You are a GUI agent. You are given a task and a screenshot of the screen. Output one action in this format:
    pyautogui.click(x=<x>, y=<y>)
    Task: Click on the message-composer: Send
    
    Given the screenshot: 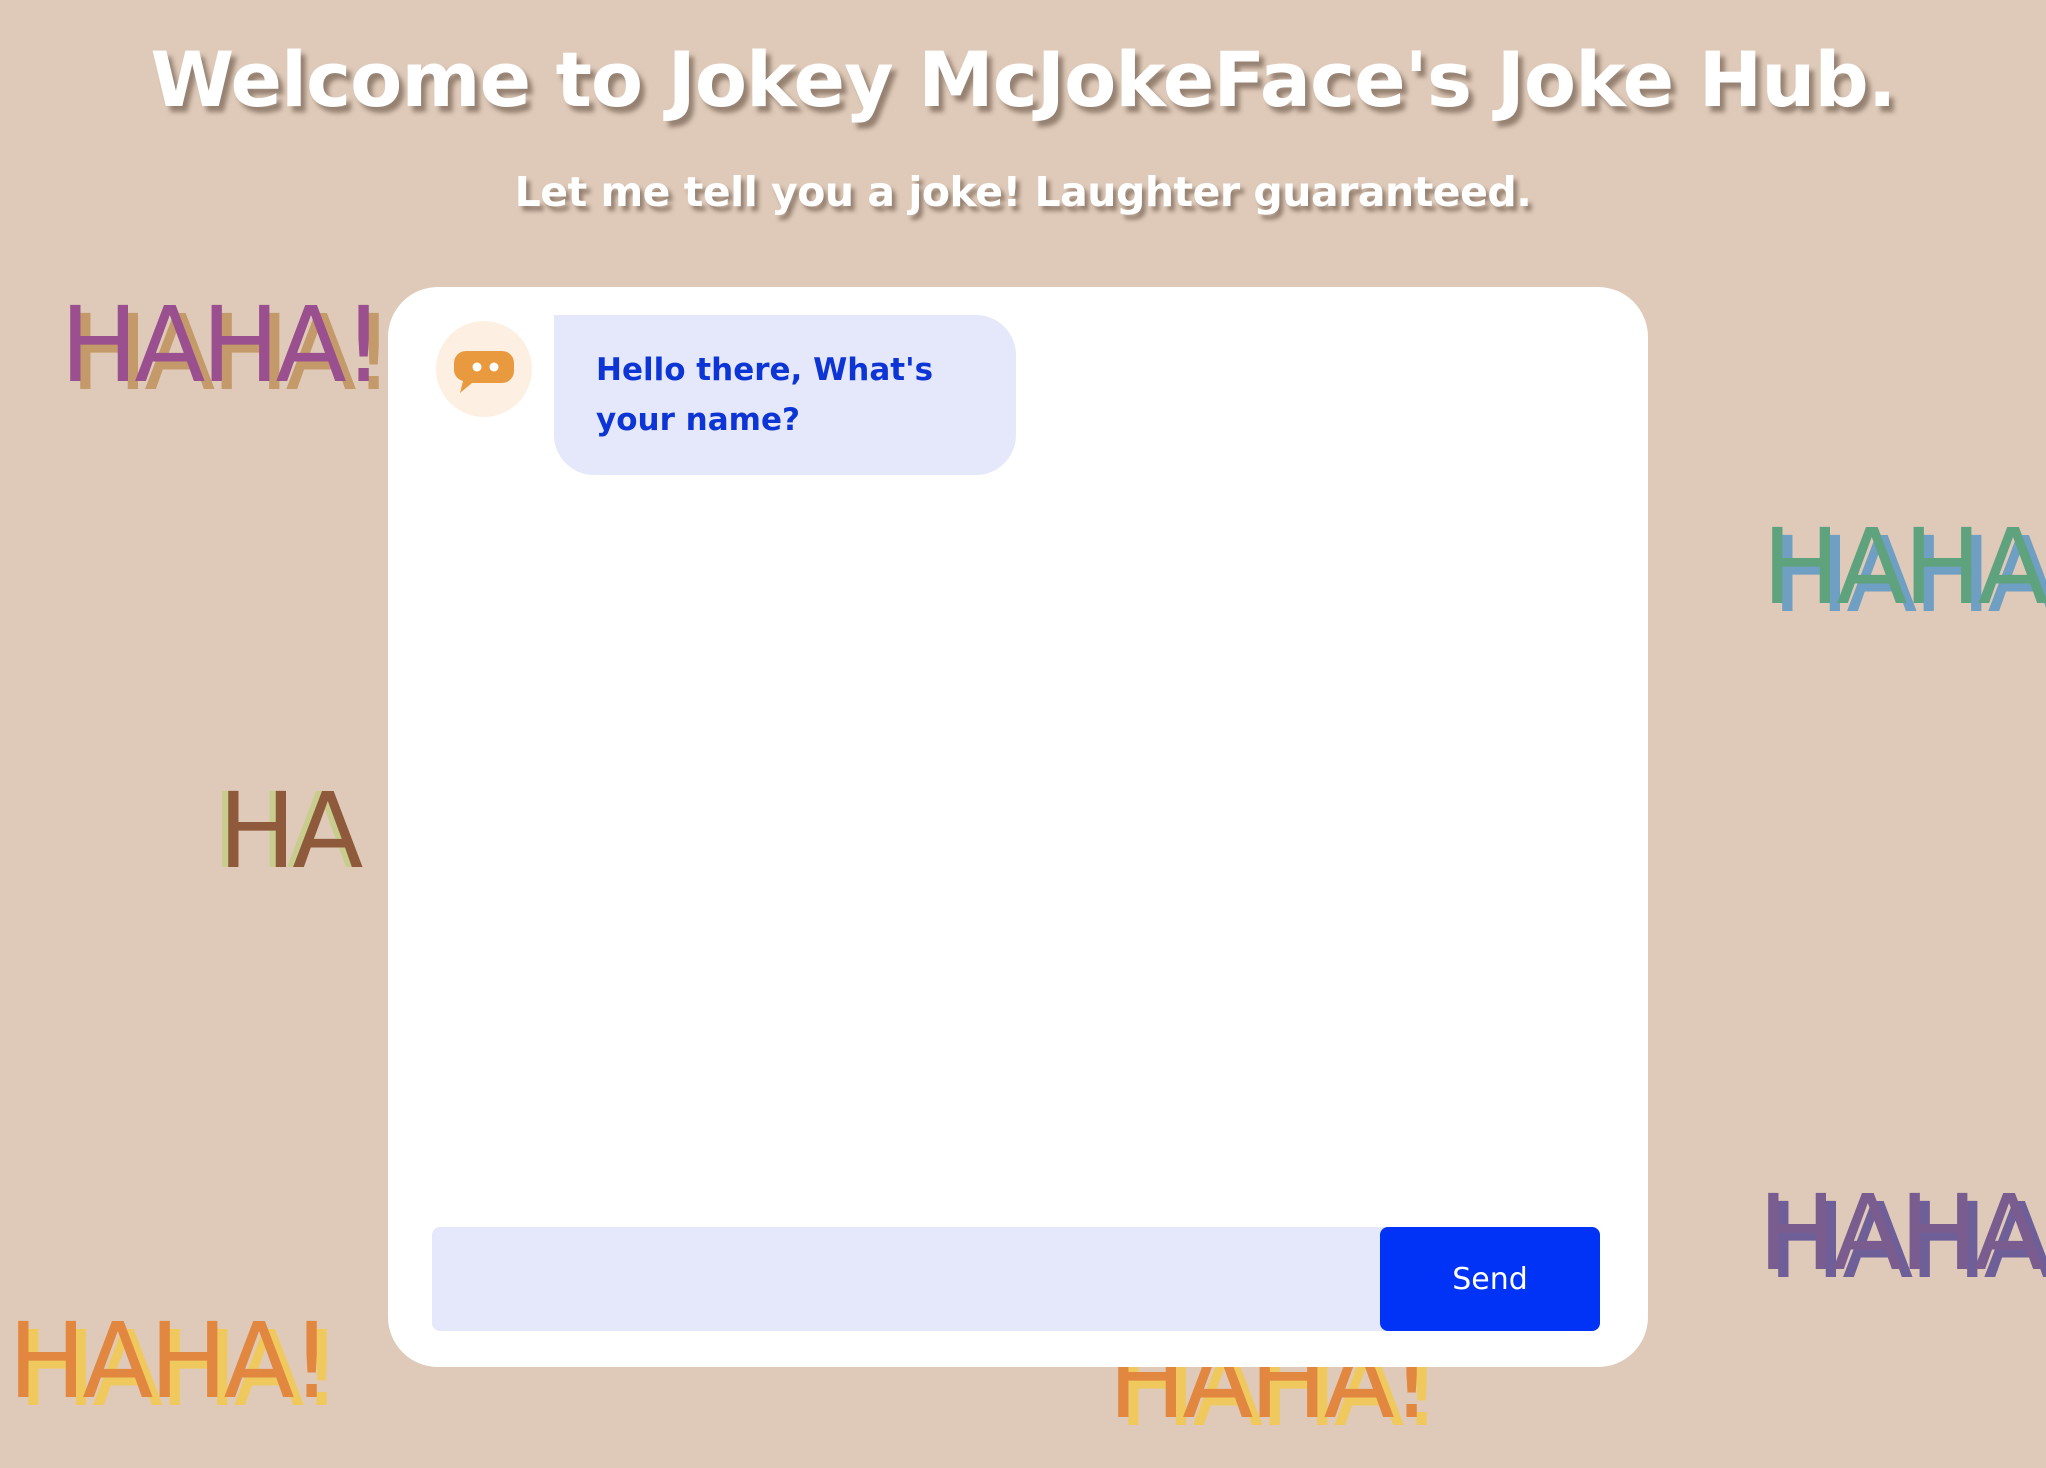 What is the action you would take?
    pyautogui.click(x=1016, y=1279)
    